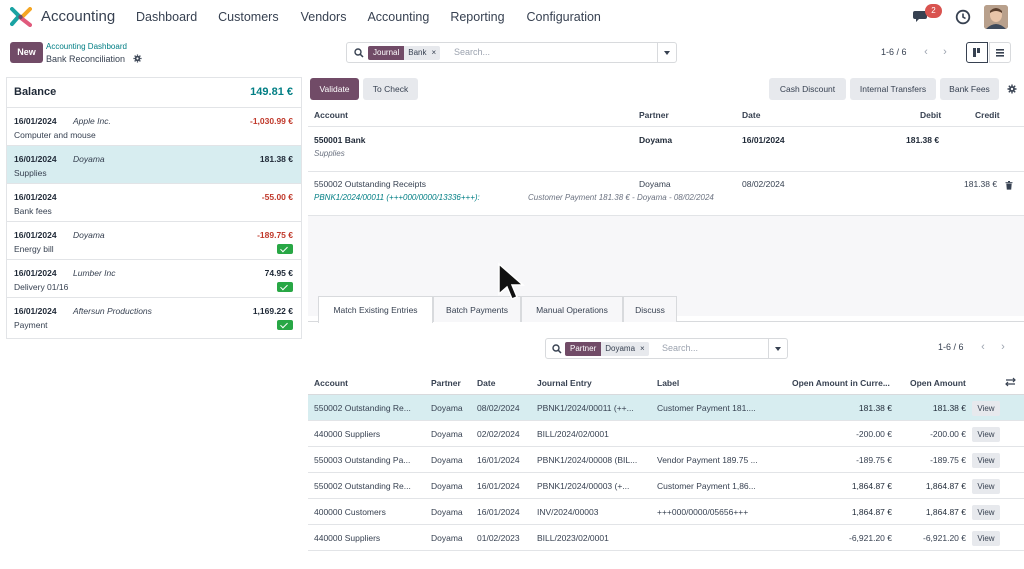  I want to click on line-date: 16/01/2024, so click(763, 140).